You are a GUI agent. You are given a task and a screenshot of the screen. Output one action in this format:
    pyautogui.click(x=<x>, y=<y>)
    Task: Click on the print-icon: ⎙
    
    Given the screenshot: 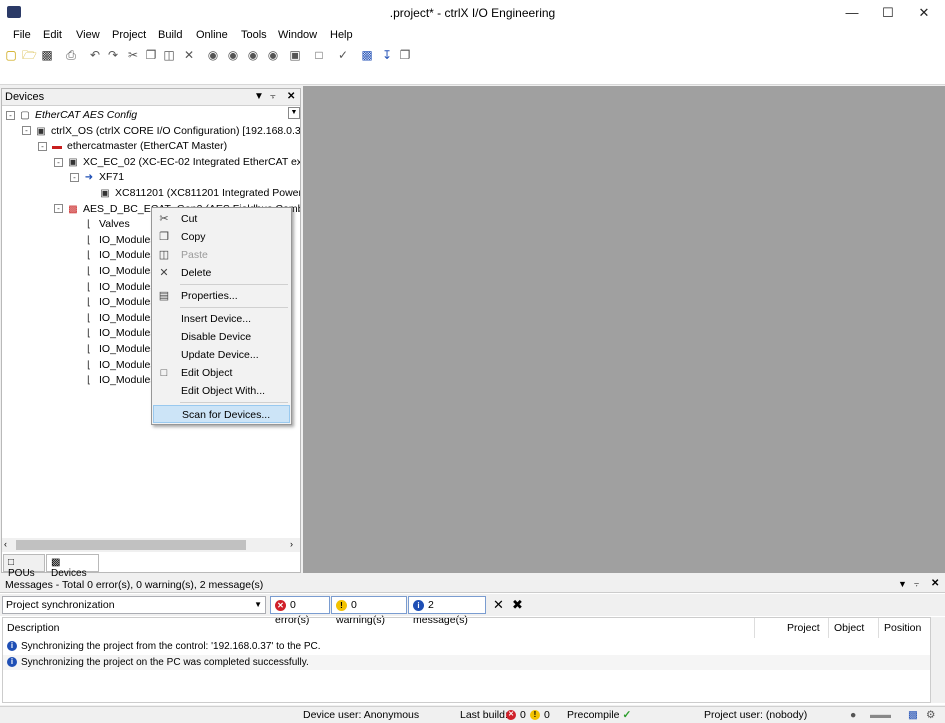 What is the action you would take?
    pyautogui.click(x=71, y=55)
    